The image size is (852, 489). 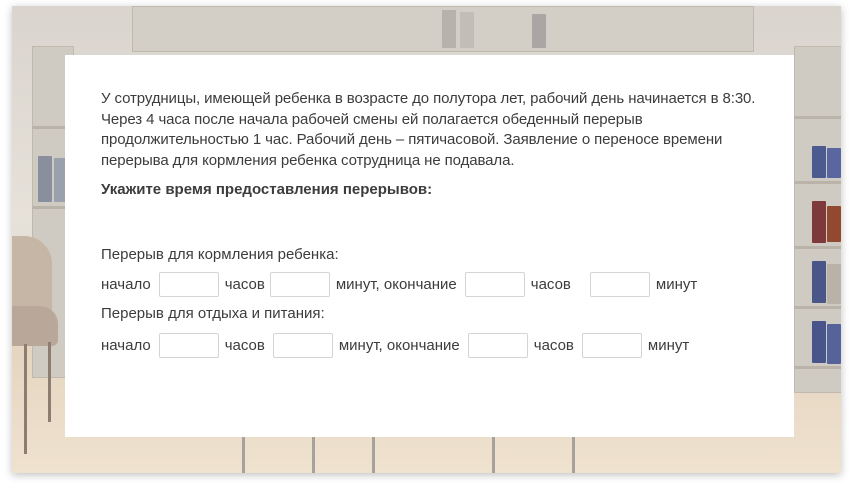 I want to click on feeding-end-hours-input, so click(x=494, y=284).